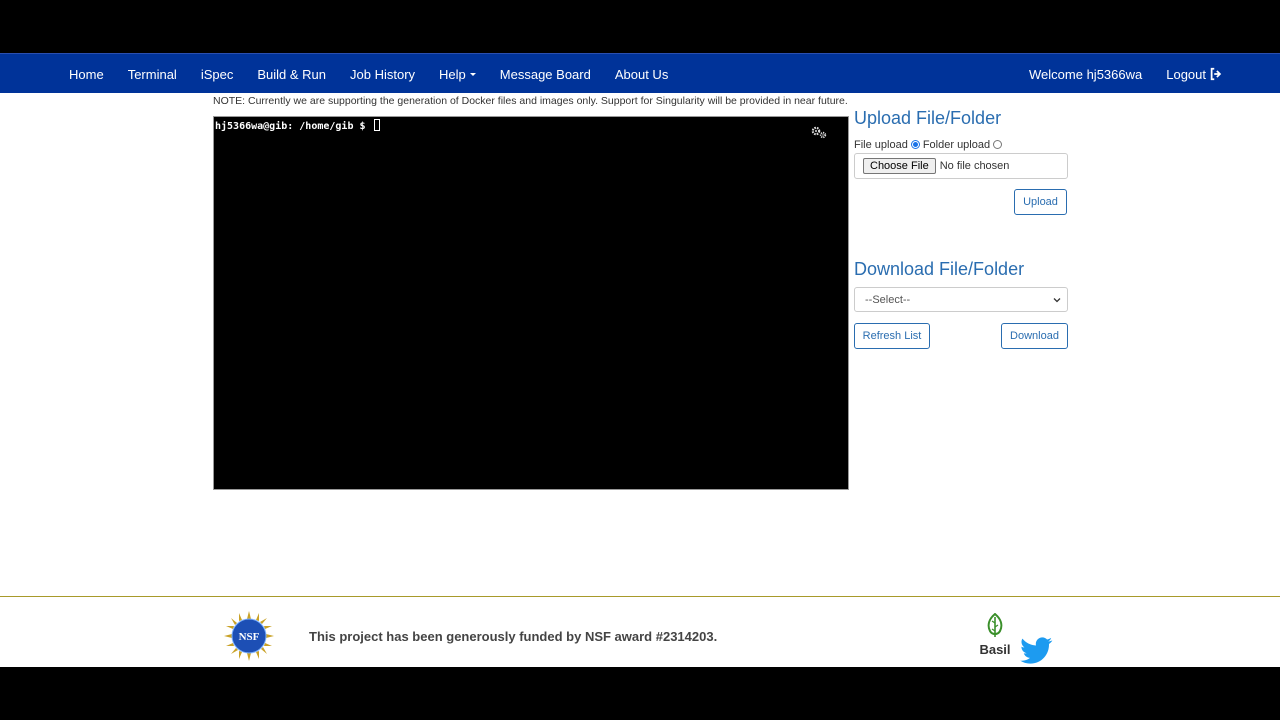 This screenshot has height=720, width=1280. I want to click on nsf-logo-text: NSF, so click(249, 637).